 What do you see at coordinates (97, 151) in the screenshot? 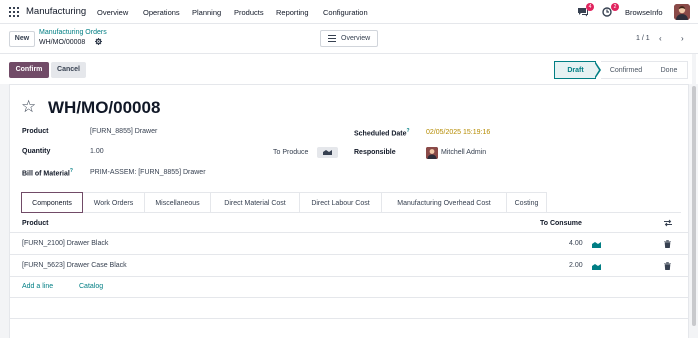
I see `quantity-field: 1.00` at bounding box center [97, 151].